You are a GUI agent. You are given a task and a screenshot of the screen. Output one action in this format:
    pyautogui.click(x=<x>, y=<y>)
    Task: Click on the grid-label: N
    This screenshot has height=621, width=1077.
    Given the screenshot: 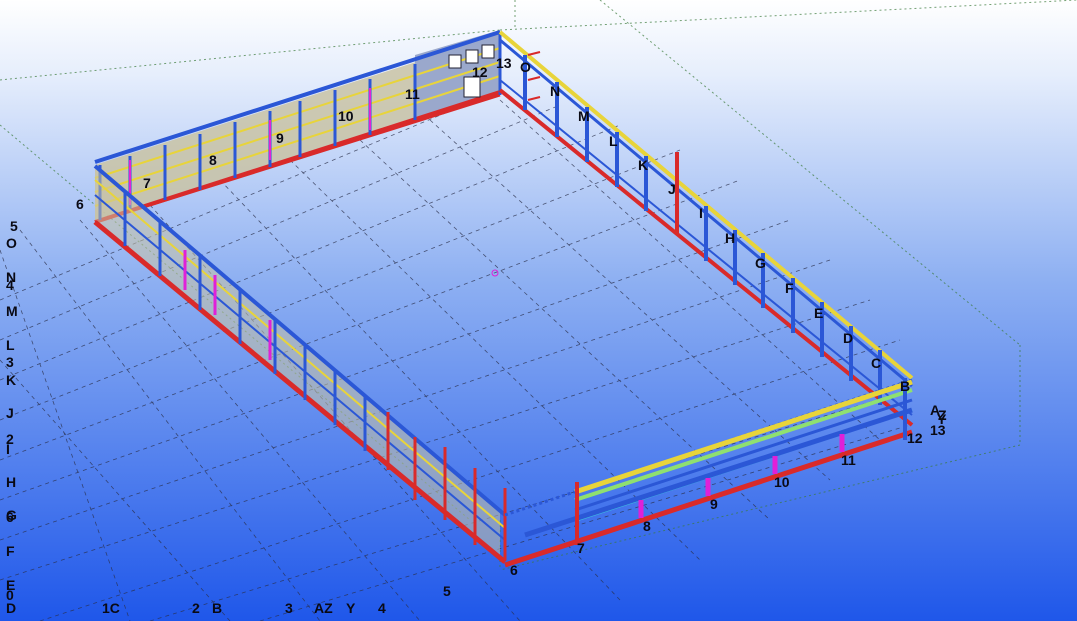 What is the action you would take?
    pyautogui.click(x=555, y=91)
    